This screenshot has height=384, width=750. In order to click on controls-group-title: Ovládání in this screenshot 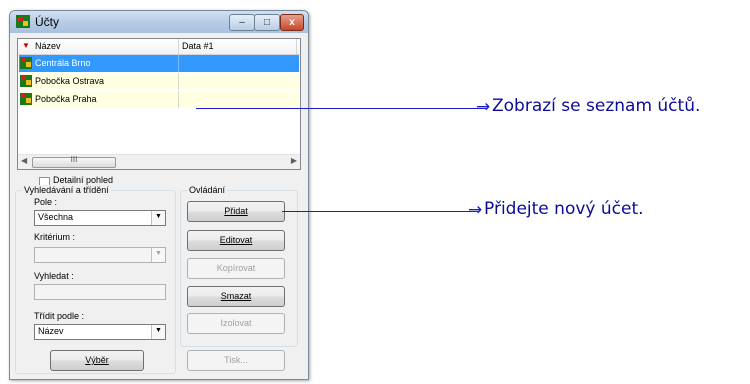, I will do `click(207, 190)`.